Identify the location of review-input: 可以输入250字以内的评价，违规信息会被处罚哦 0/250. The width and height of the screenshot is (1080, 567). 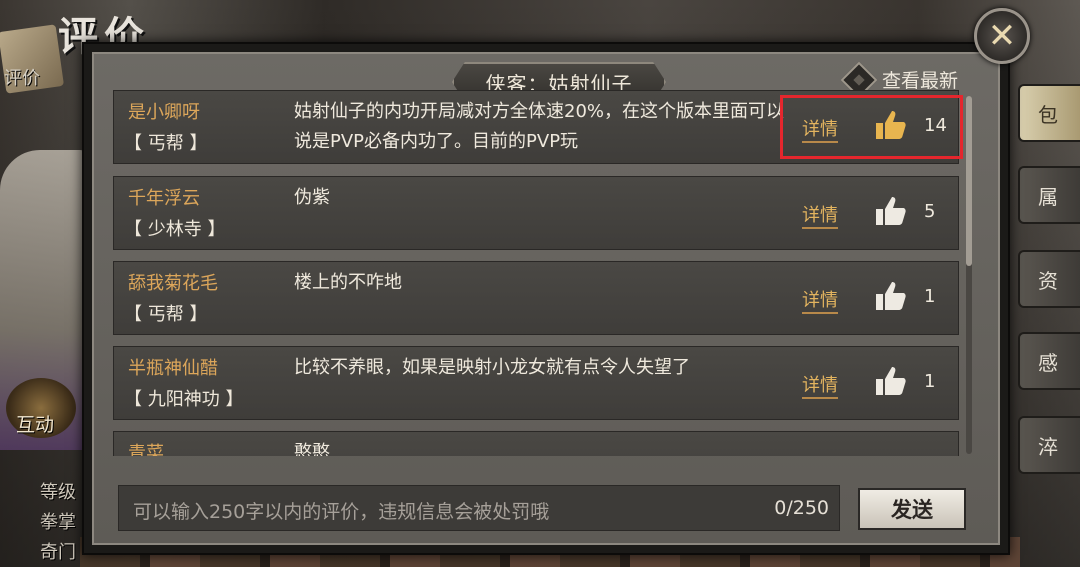
(479, 508).